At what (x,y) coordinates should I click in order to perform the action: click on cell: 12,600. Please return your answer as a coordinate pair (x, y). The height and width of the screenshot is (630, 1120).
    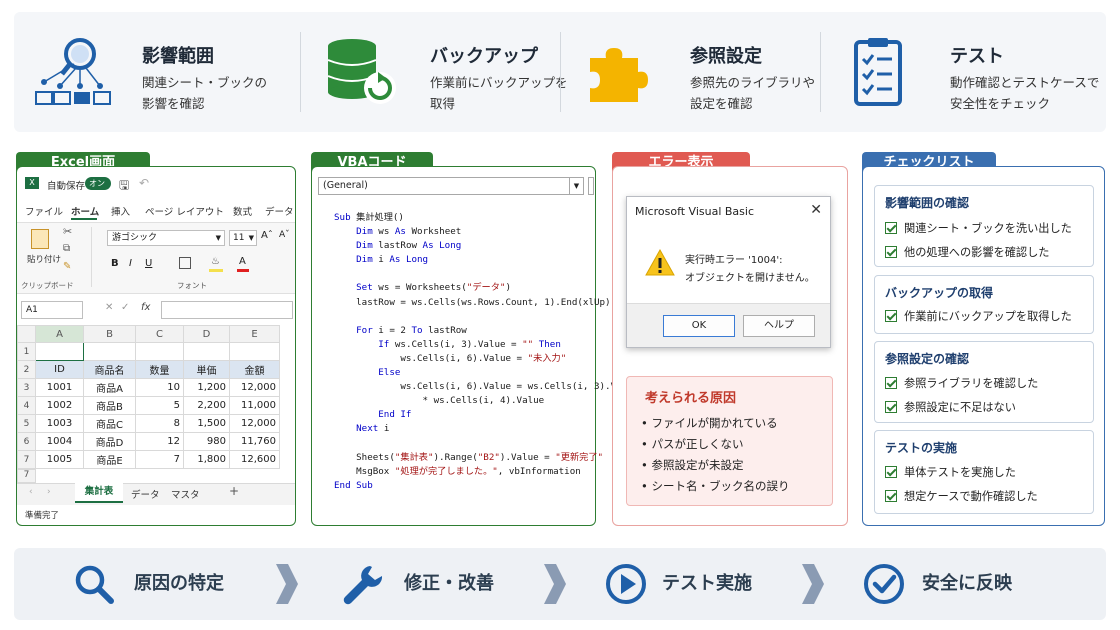
    Looking at the image, I should click on (254, 459).